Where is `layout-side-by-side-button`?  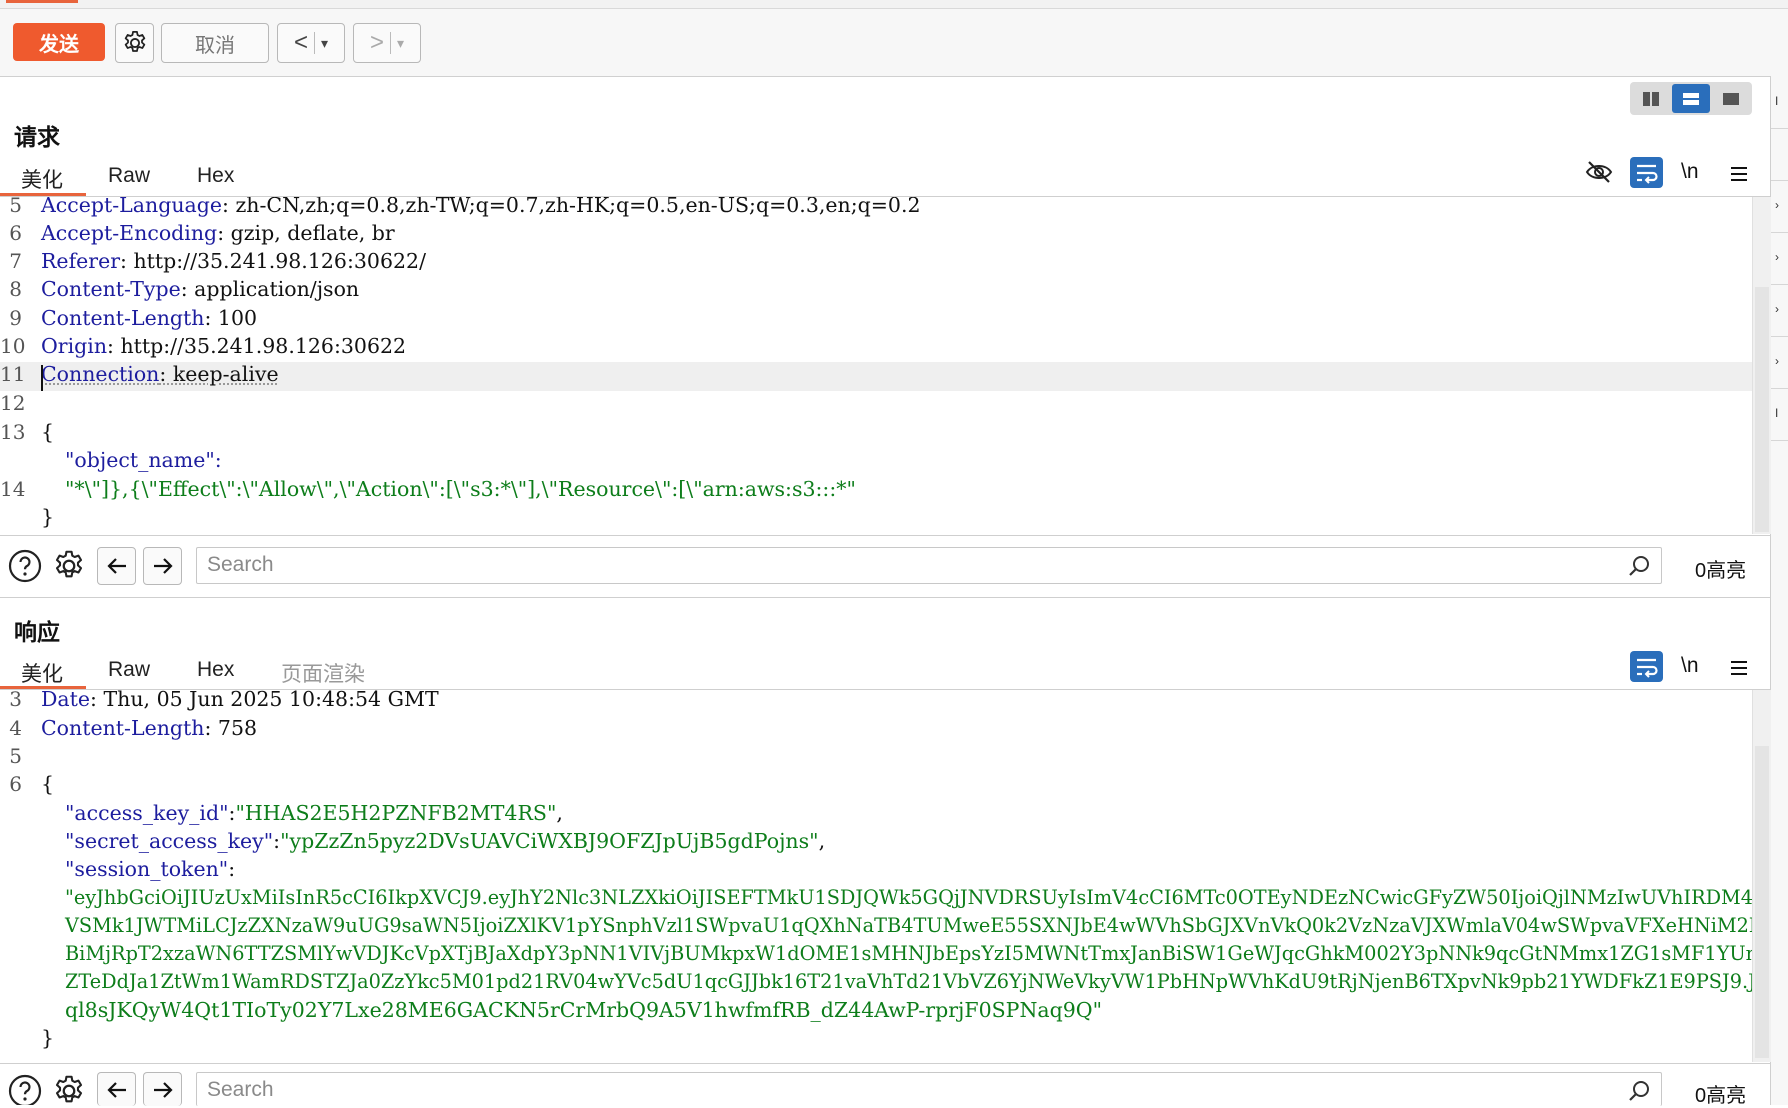 layout-side-by-side-button is located at coordinates (1651, 98).